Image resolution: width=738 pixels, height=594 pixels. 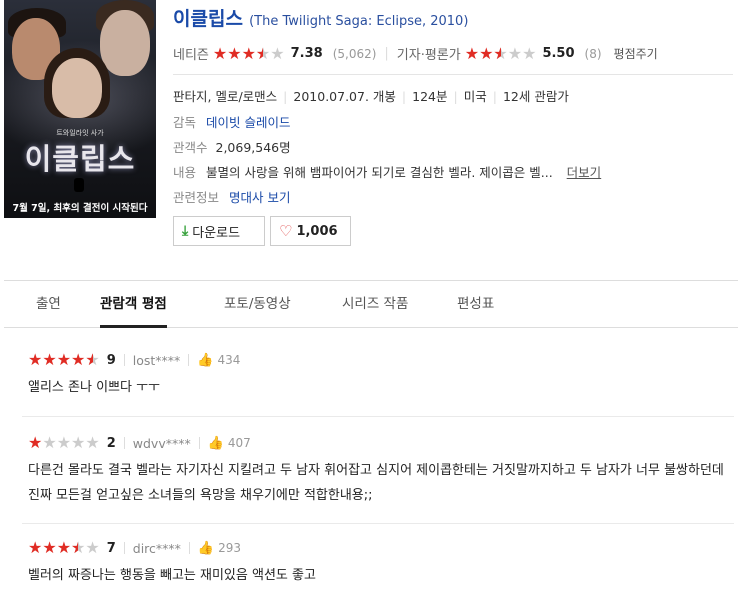 I want to click on director-link: 데이빗 슬레이드, so click(x=248, y=122).